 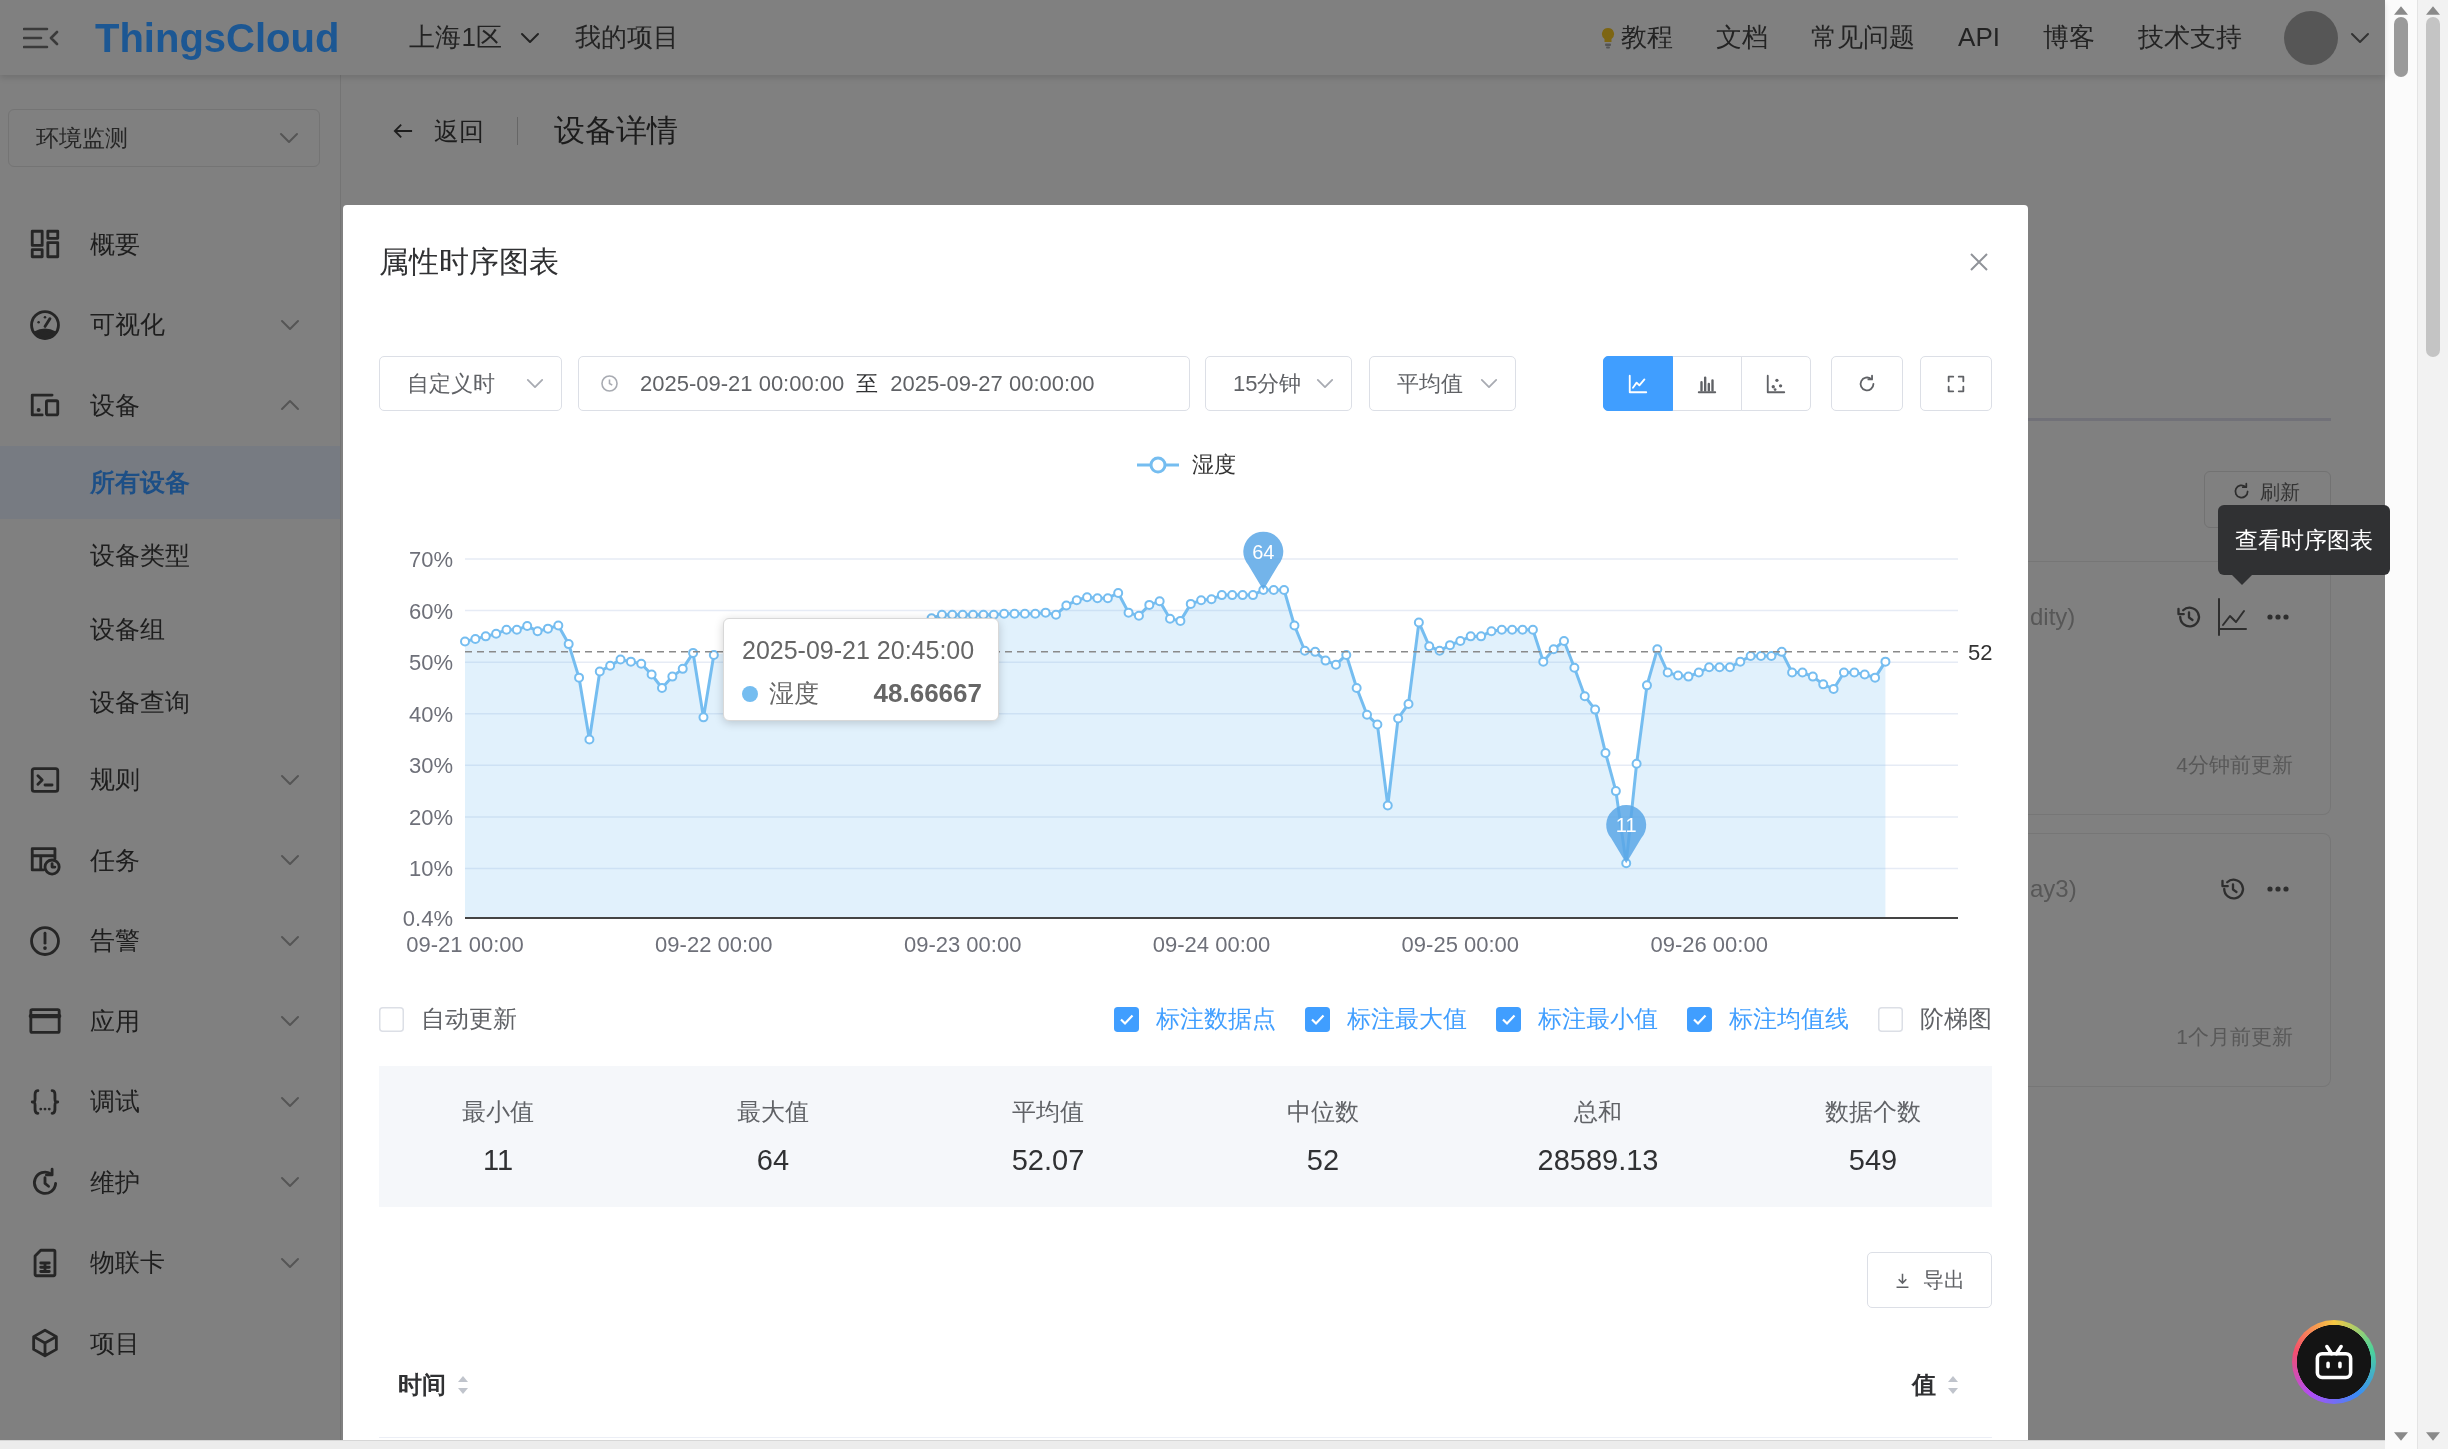 What do you see at coordinates (41, 37) in the screenshot?
I see `menu-fold-icon` at bounding box center [41, 37].